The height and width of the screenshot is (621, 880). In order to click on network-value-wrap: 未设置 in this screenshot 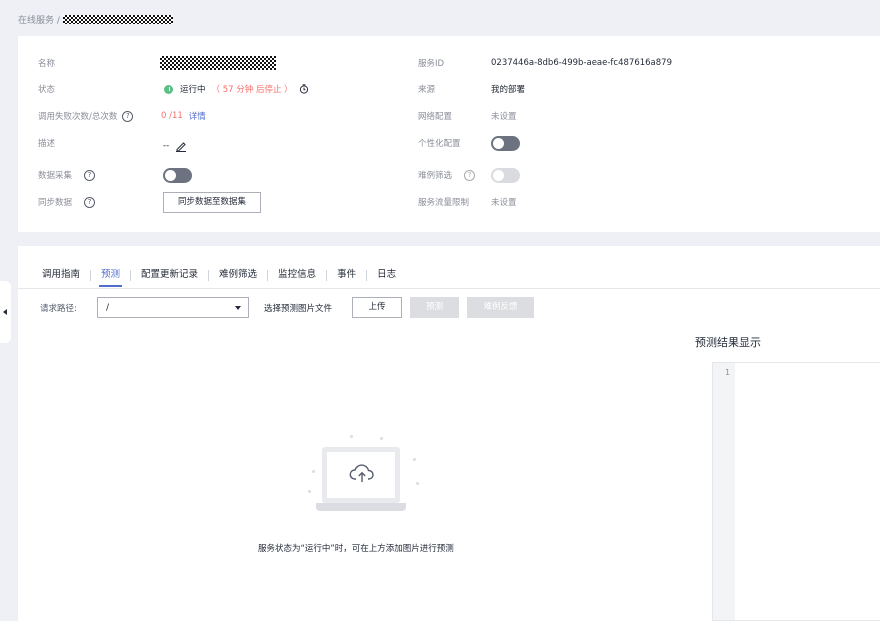, I will do `click(504, 116)`.